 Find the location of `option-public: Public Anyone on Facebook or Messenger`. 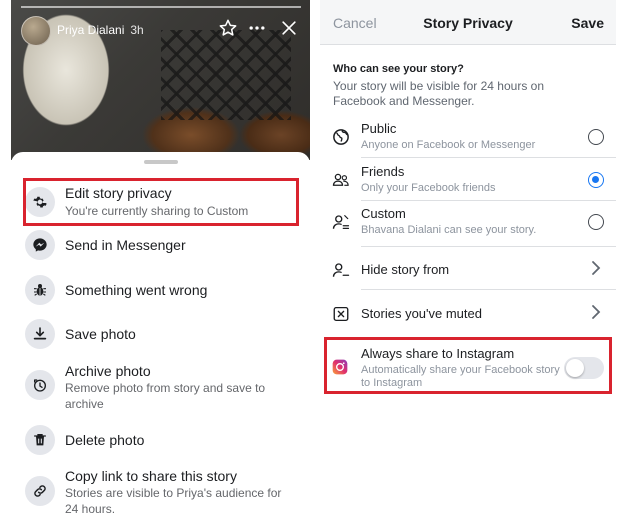

option-public: Public Anyone on Facebook or Messenger is located at coordinates (468, 138).